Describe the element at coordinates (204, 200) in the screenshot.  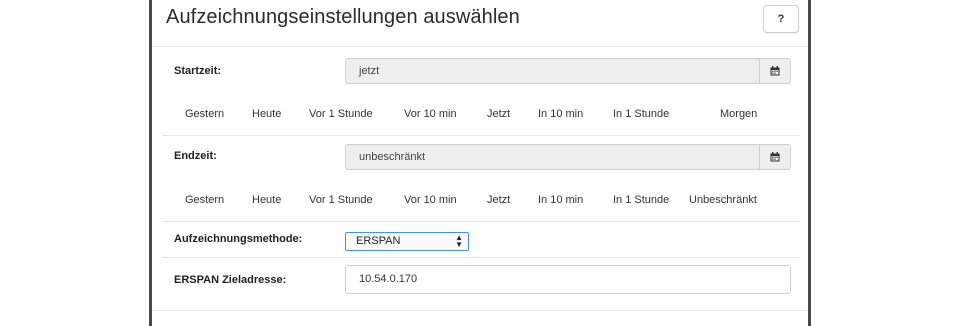
I see `end-quick-gestern: Gestern` at that location.